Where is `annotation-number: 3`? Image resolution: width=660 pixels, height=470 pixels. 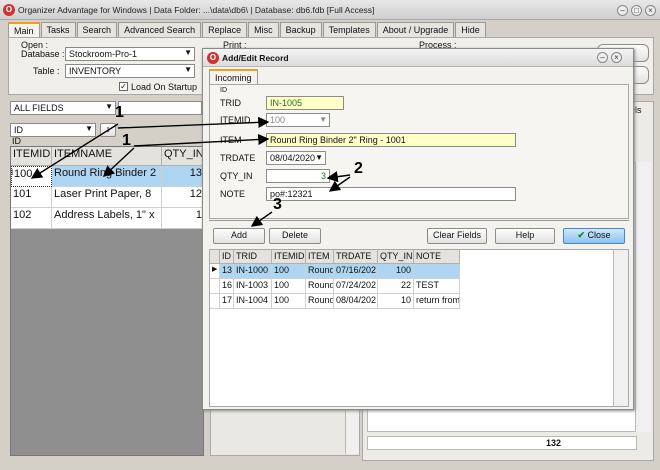 annotation-number: 3 is located at coordinates (277, 204).